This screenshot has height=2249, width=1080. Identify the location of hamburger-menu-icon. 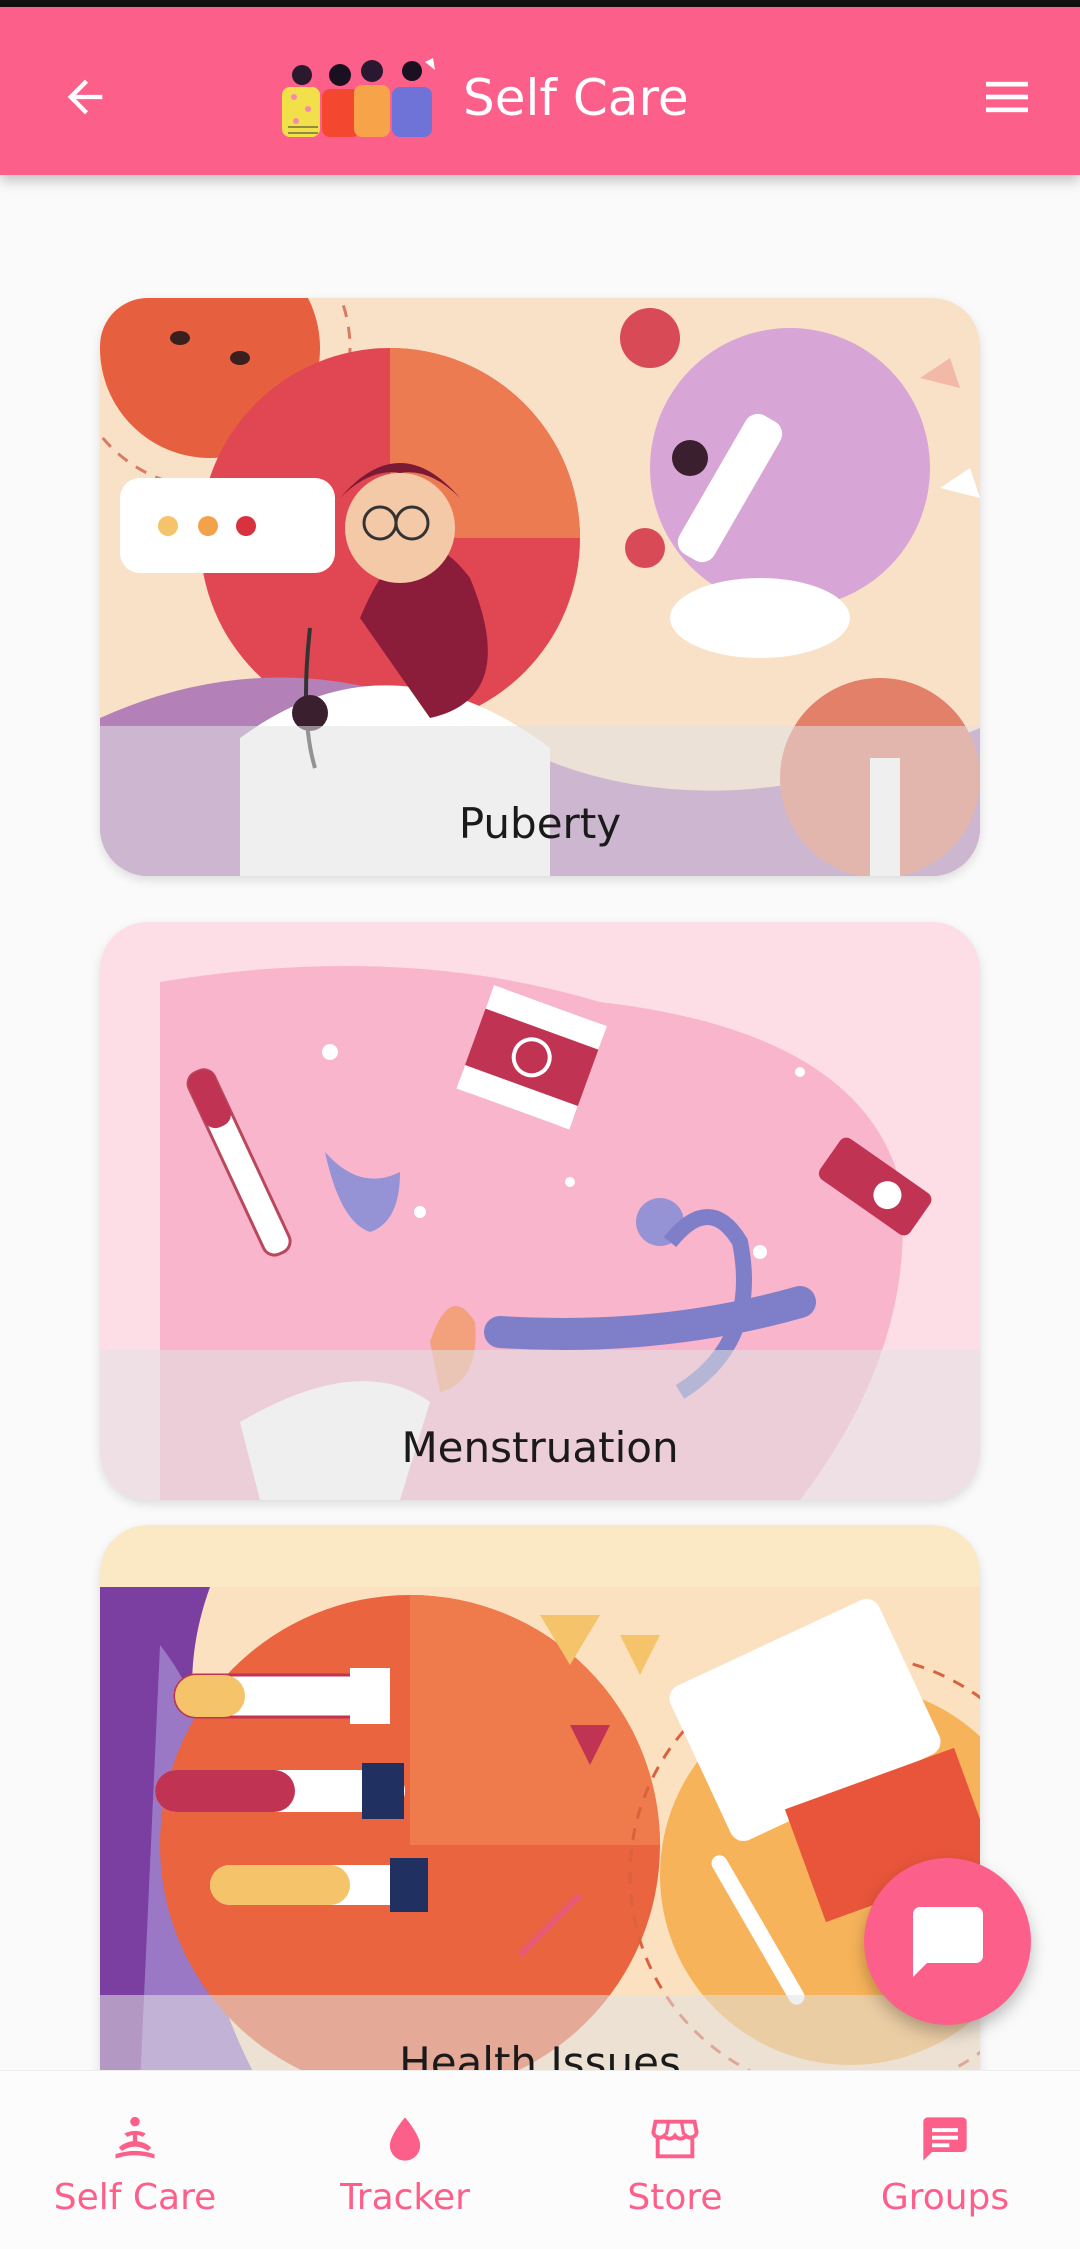
(1007, 97).